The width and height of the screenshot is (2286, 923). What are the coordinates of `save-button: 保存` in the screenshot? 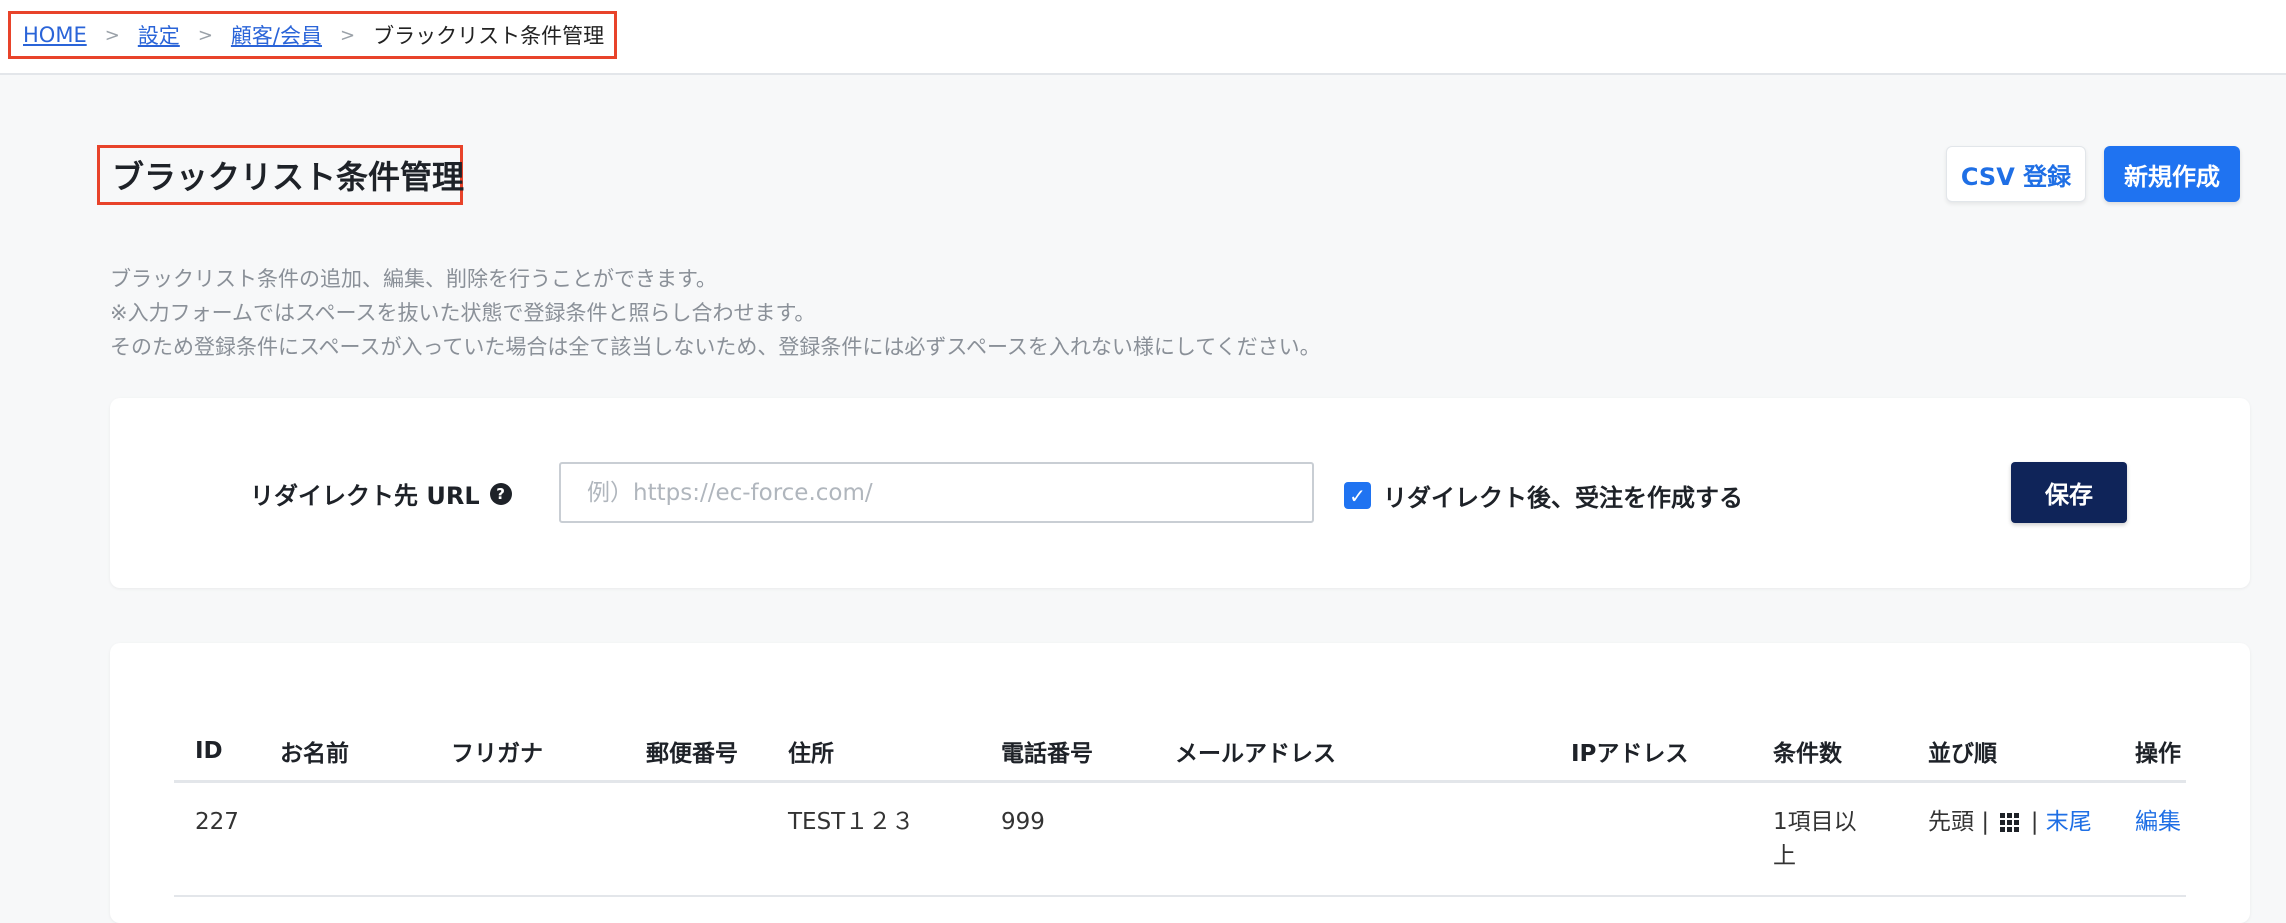 It's located at (2069, 492).